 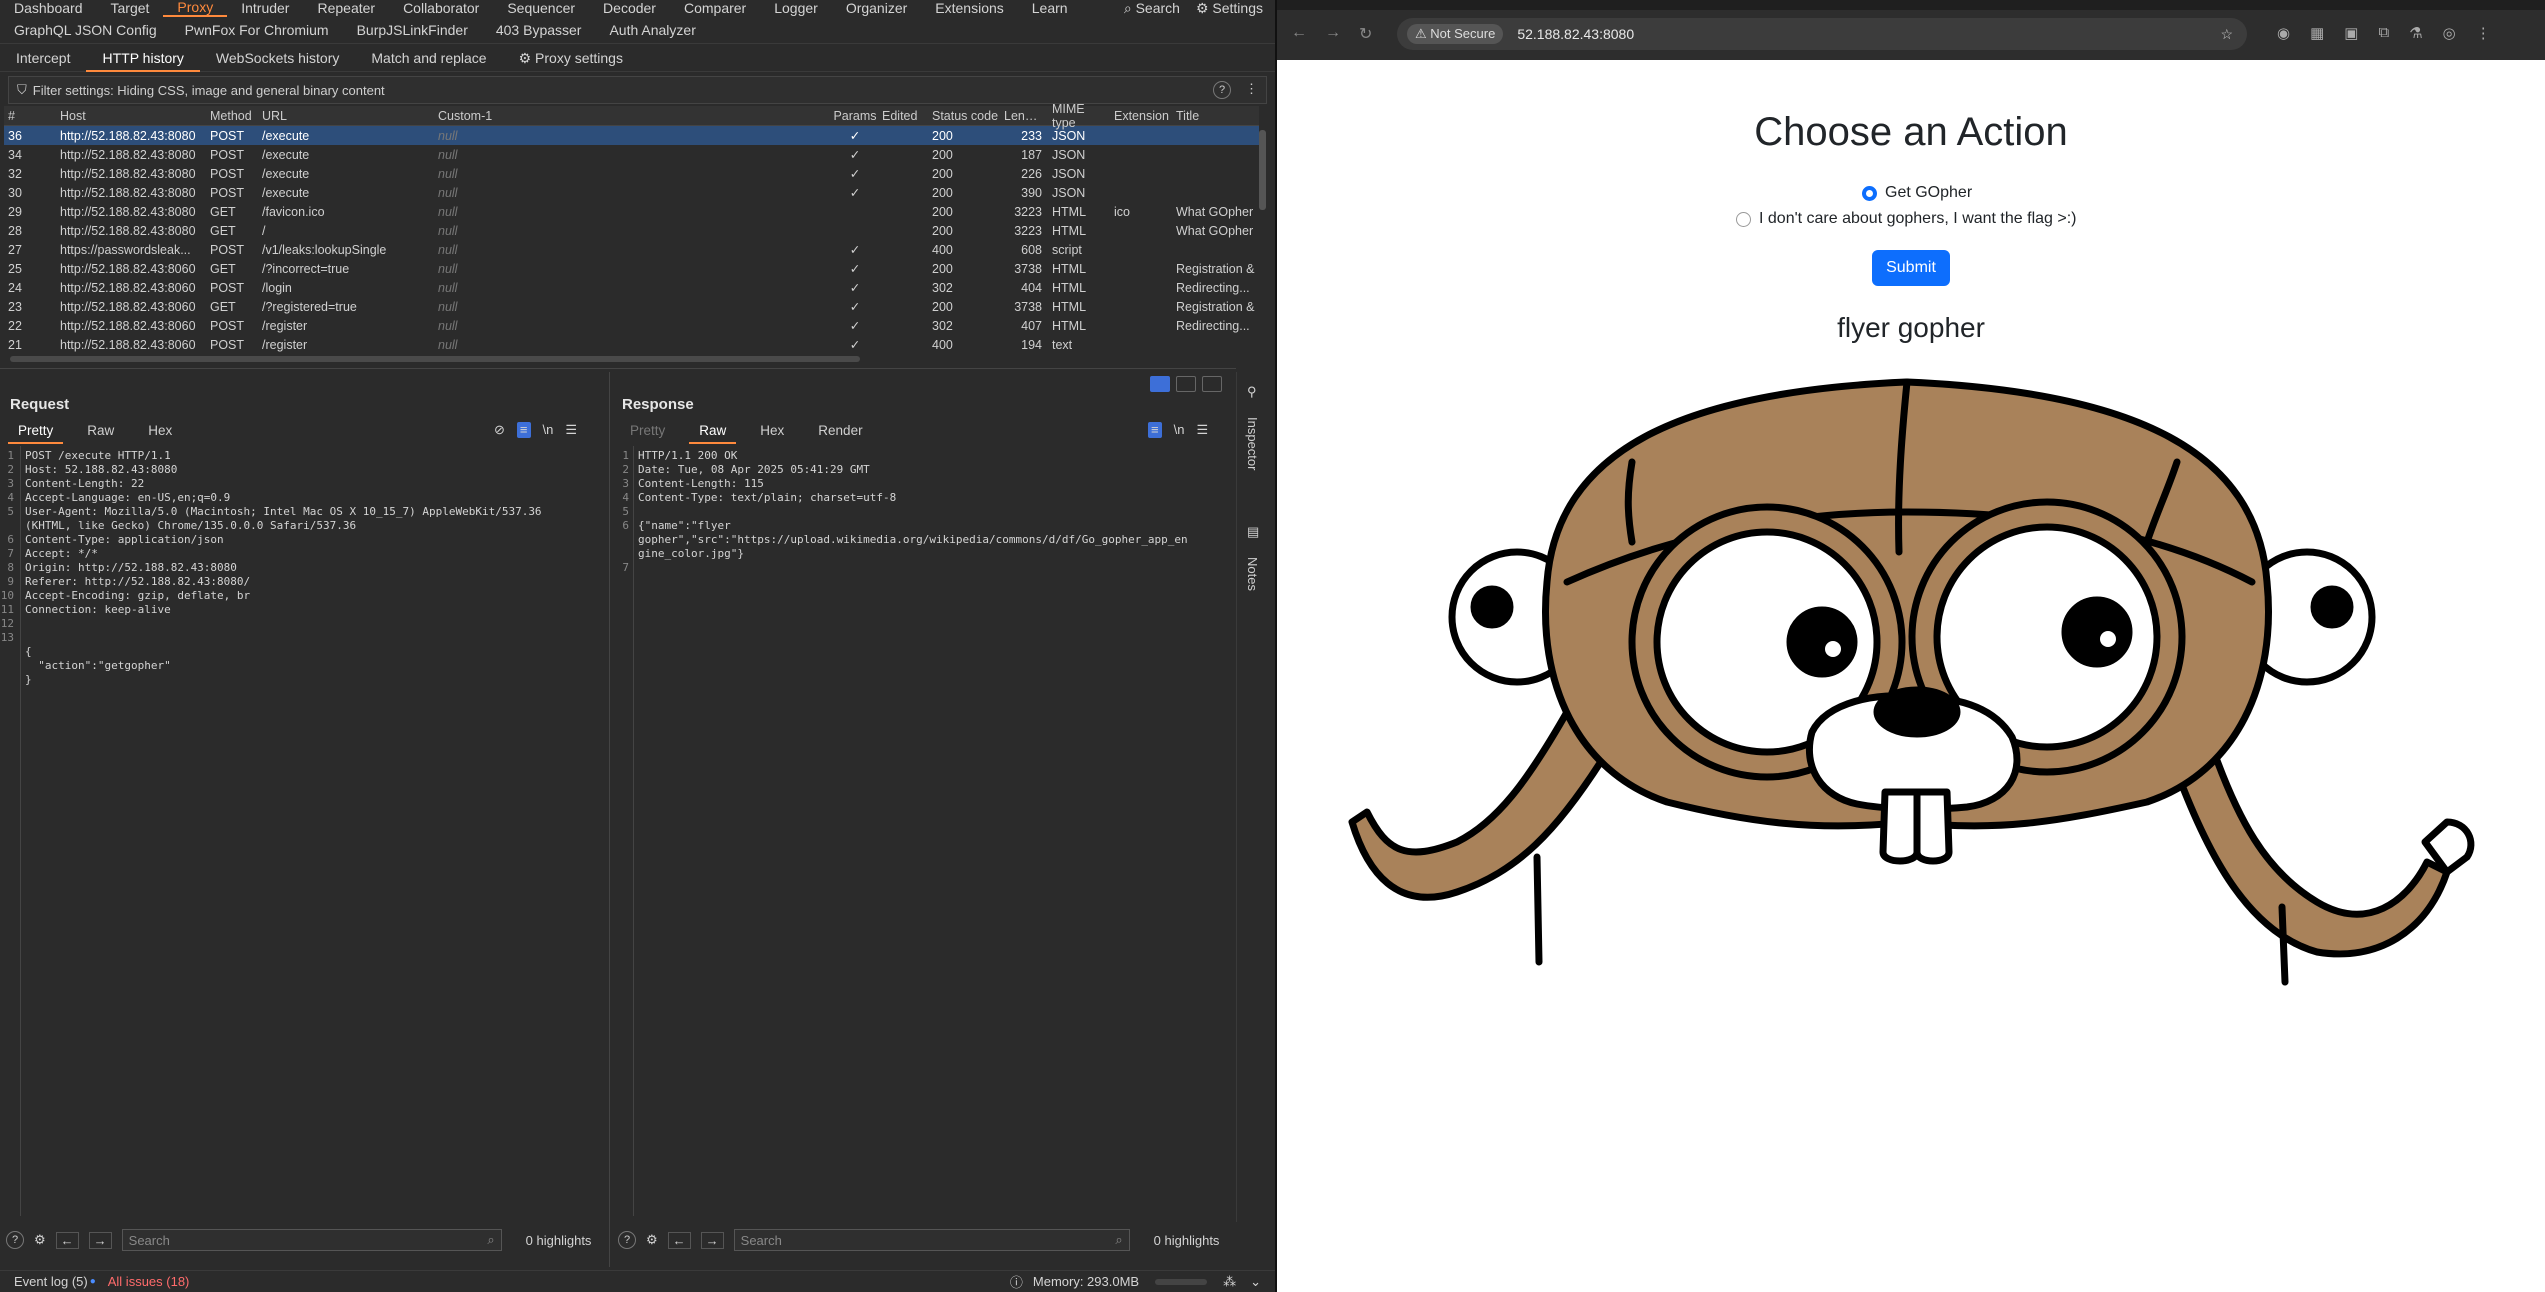 What do you see at coordinates (772, 432) in the screenshot?
I see `tab-hex: Hex` at bounding box center [772, 432].